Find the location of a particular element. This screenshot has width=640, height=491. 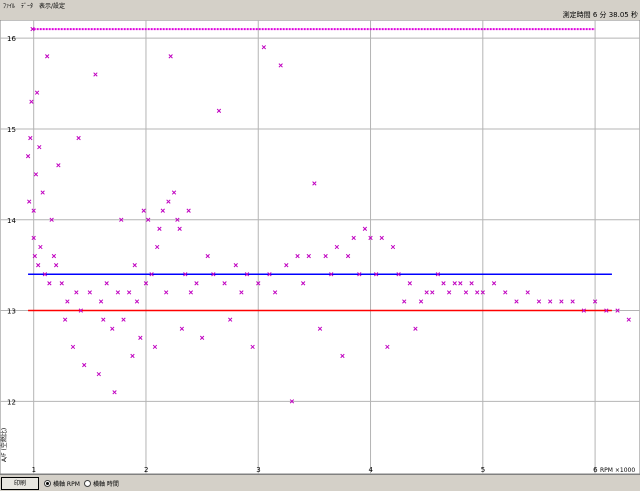

x-tick-label: 1 is located at coordinates (34, 470).